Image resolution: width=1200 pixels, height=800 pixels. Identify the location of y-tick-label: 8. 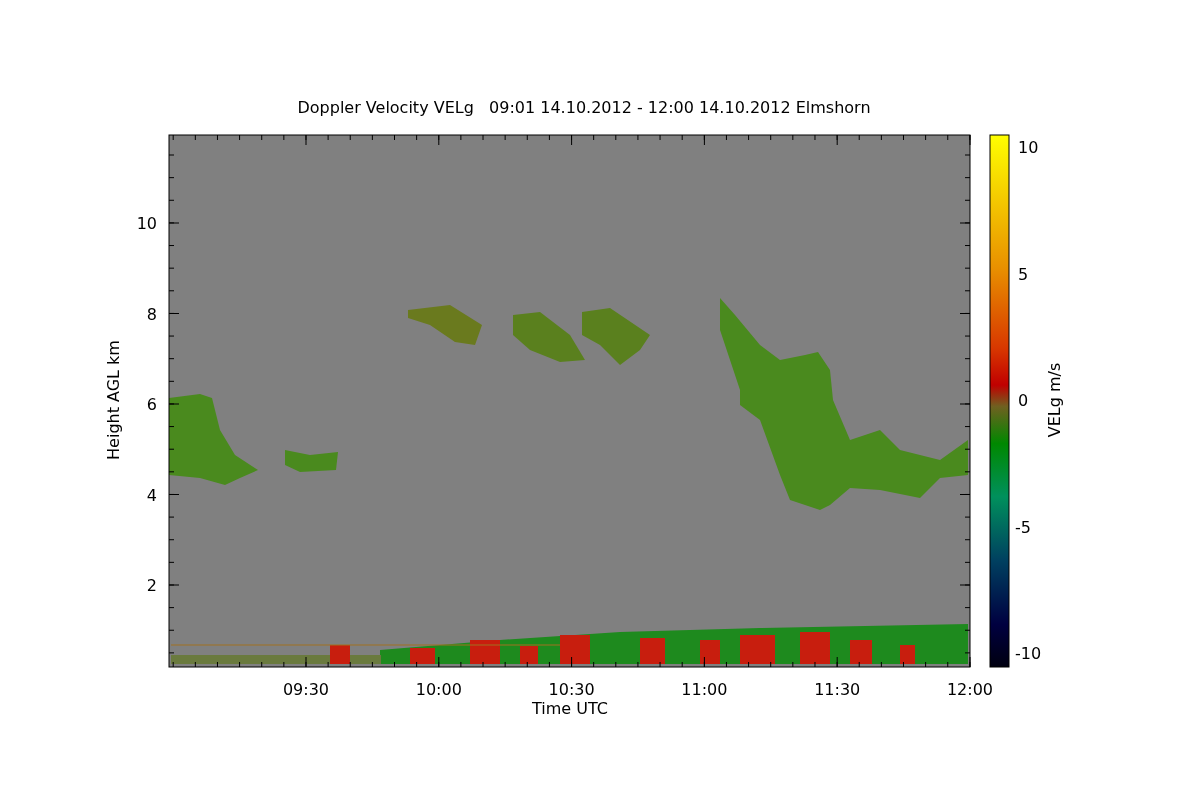
(151, 314).